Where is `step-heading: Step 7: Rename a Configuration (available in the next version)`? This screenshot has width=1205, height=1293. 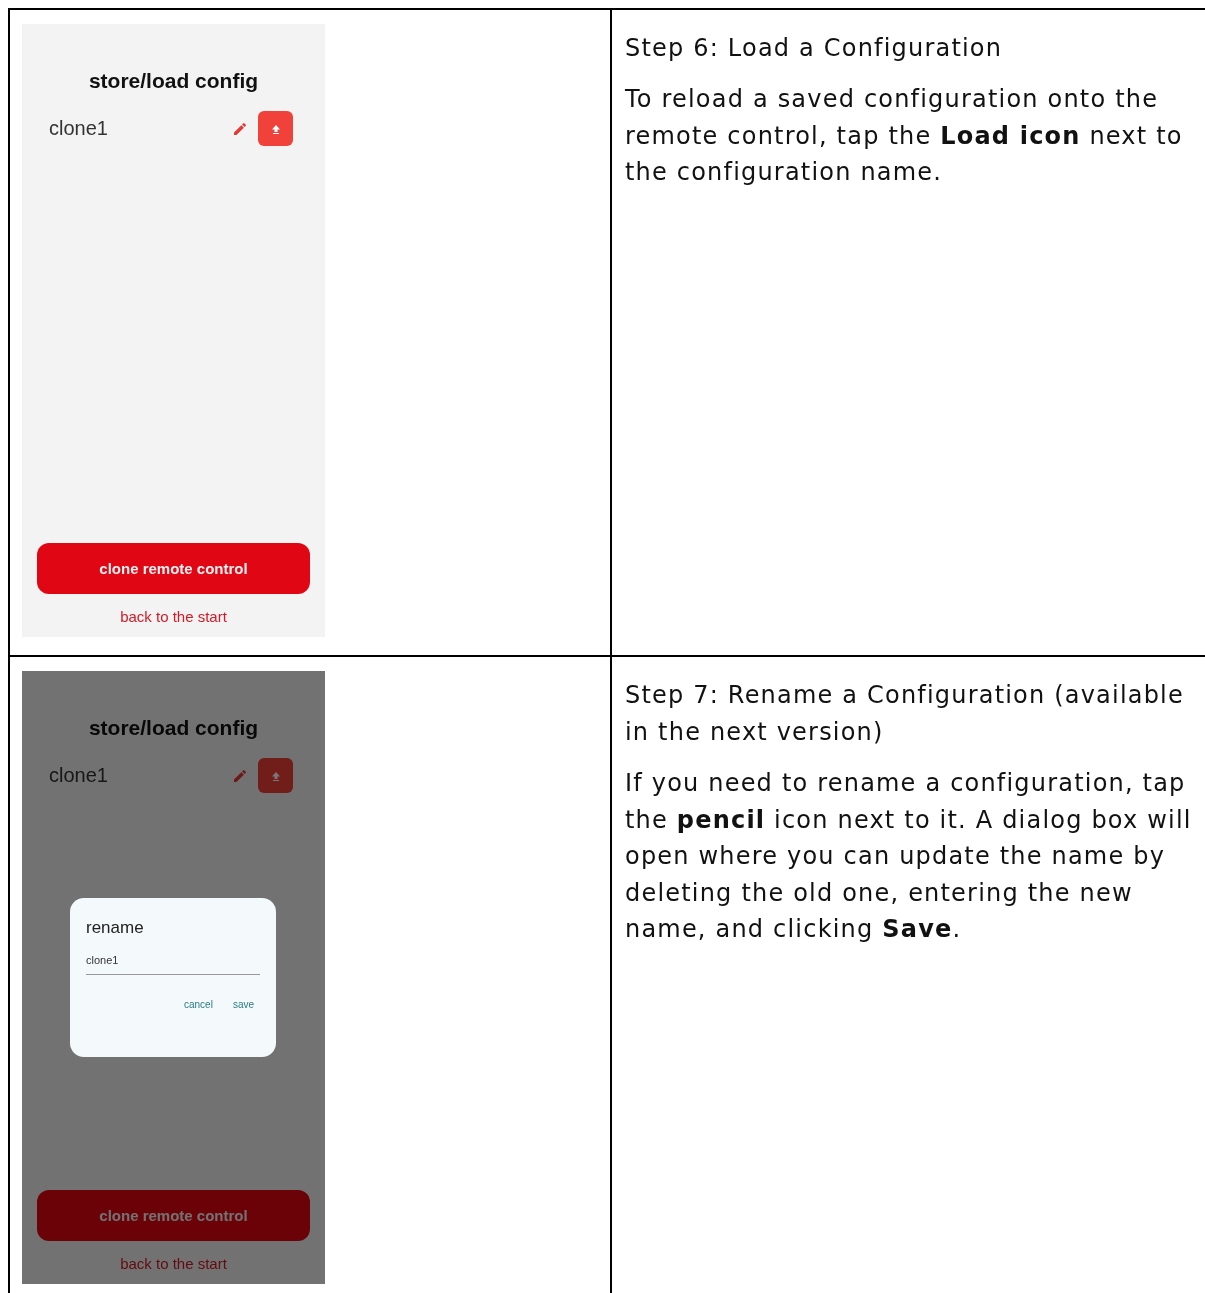
step-heading: Step 7: Rename a Configuration (available in the next version) is located at coordinates (905, 714).